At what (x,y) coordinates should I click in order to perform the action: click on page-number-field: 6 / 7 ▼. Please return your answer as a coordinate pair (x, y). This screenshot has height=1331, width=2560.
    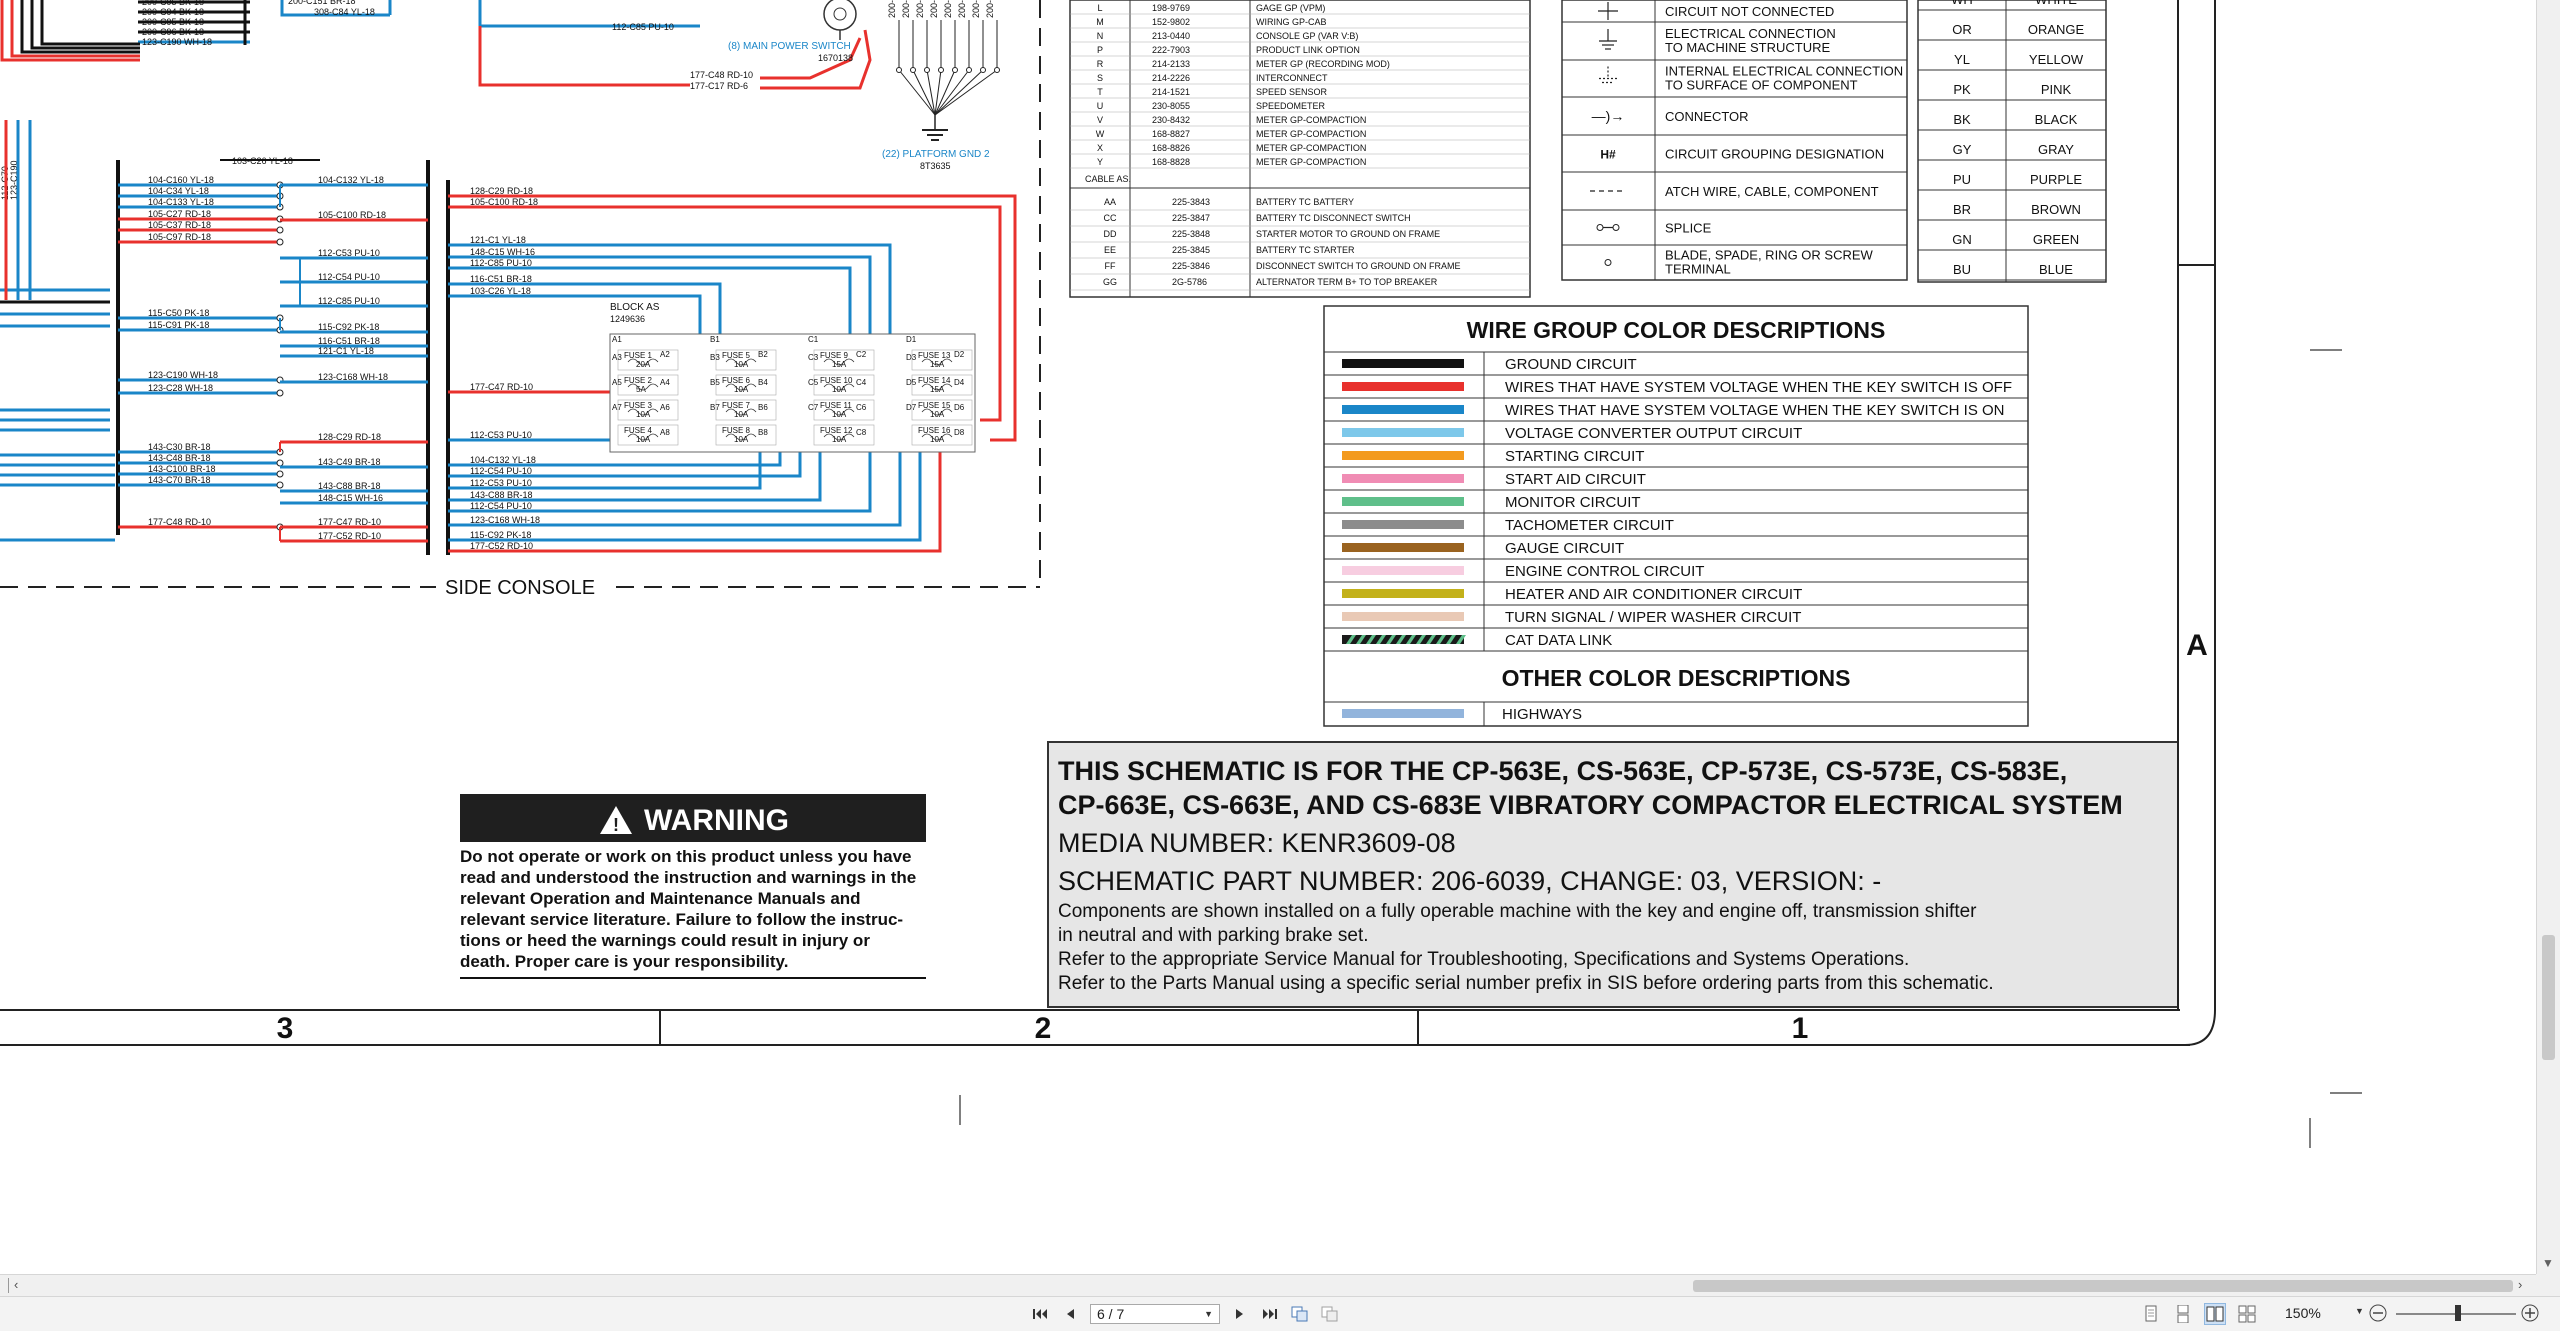
    Looking at the image, I should click on (1155, 1314).